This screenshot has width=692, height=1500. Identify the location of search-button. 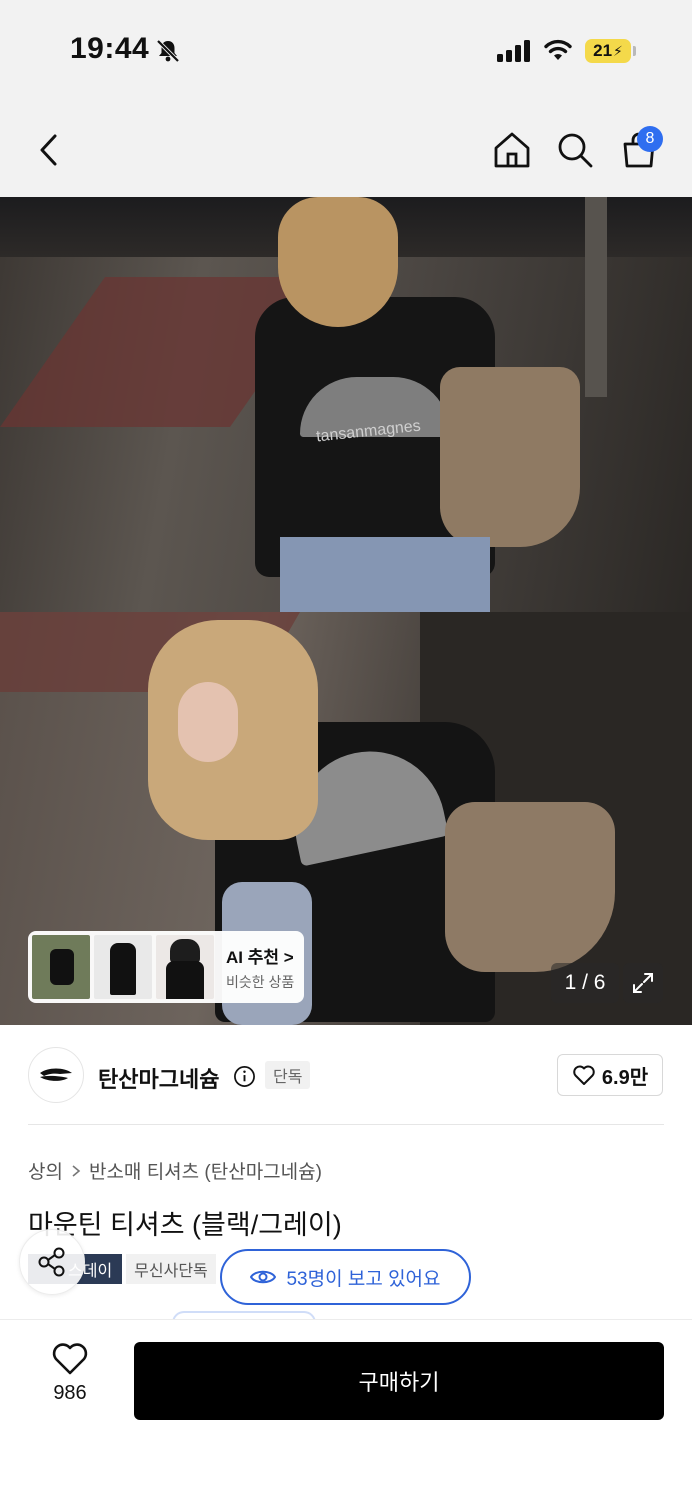
(575, 150).